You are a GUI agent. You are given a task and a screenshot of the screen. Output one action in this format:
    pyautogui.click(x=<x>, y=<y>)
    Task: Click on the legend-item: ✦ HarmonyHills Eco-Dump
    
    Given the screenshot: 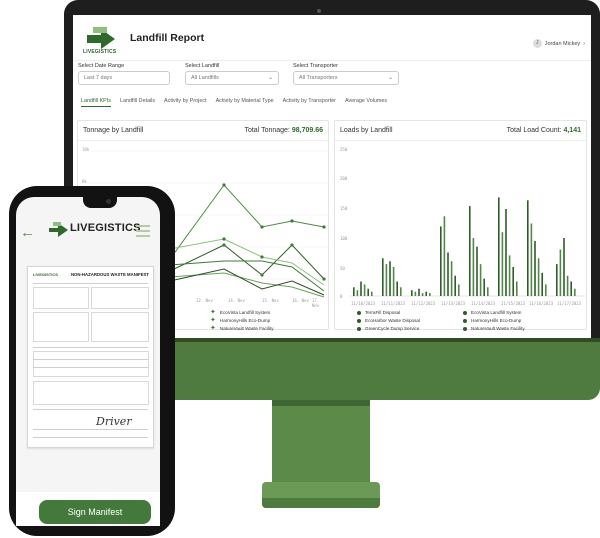 What is the action you would take?
    pyautogui.click(x=240, y=320)
    